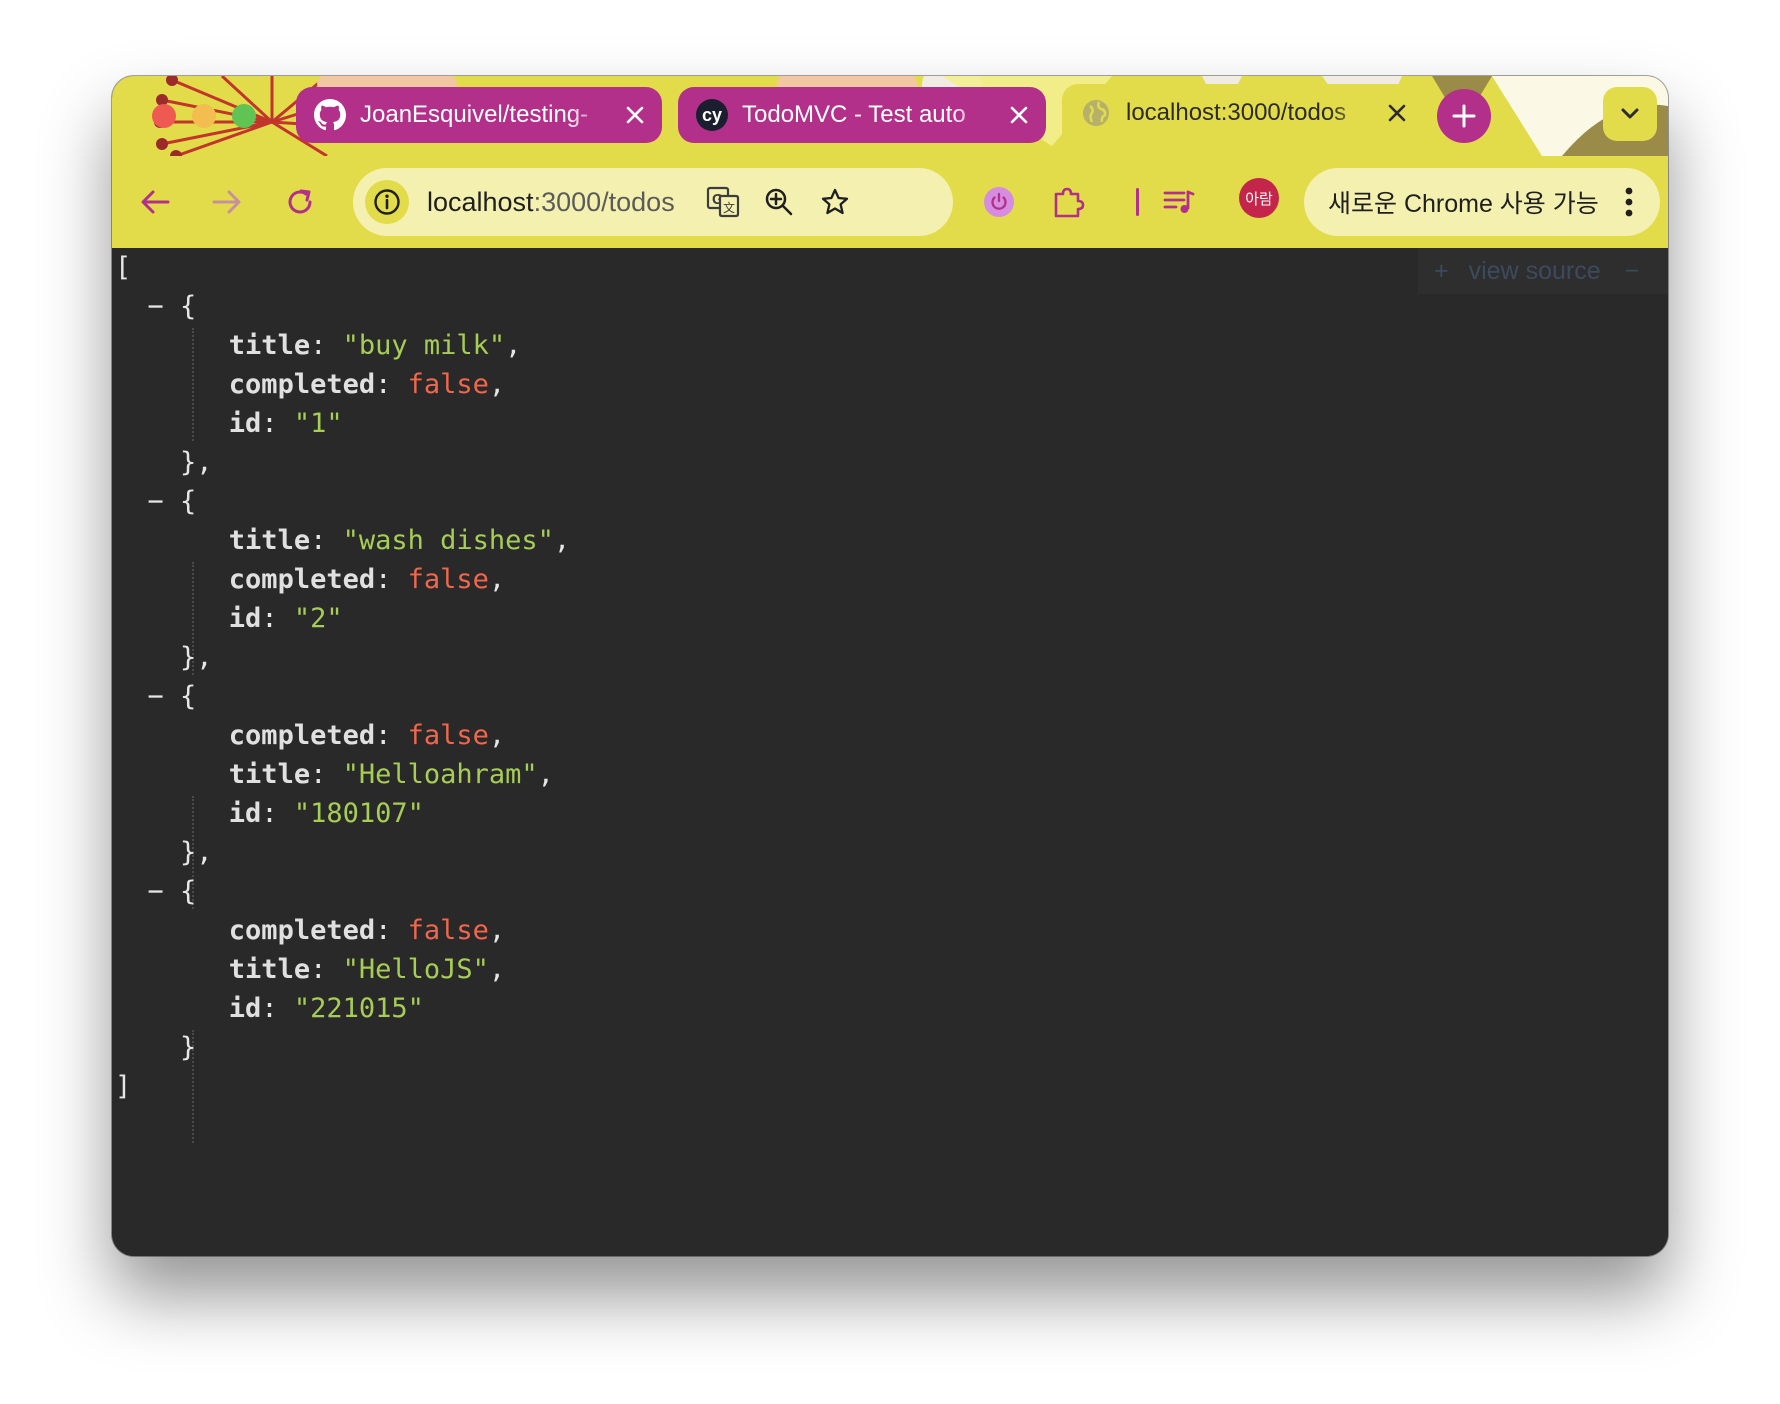 The image size is (1780, 1404). I want to click on github-icon, so click(330, 115).